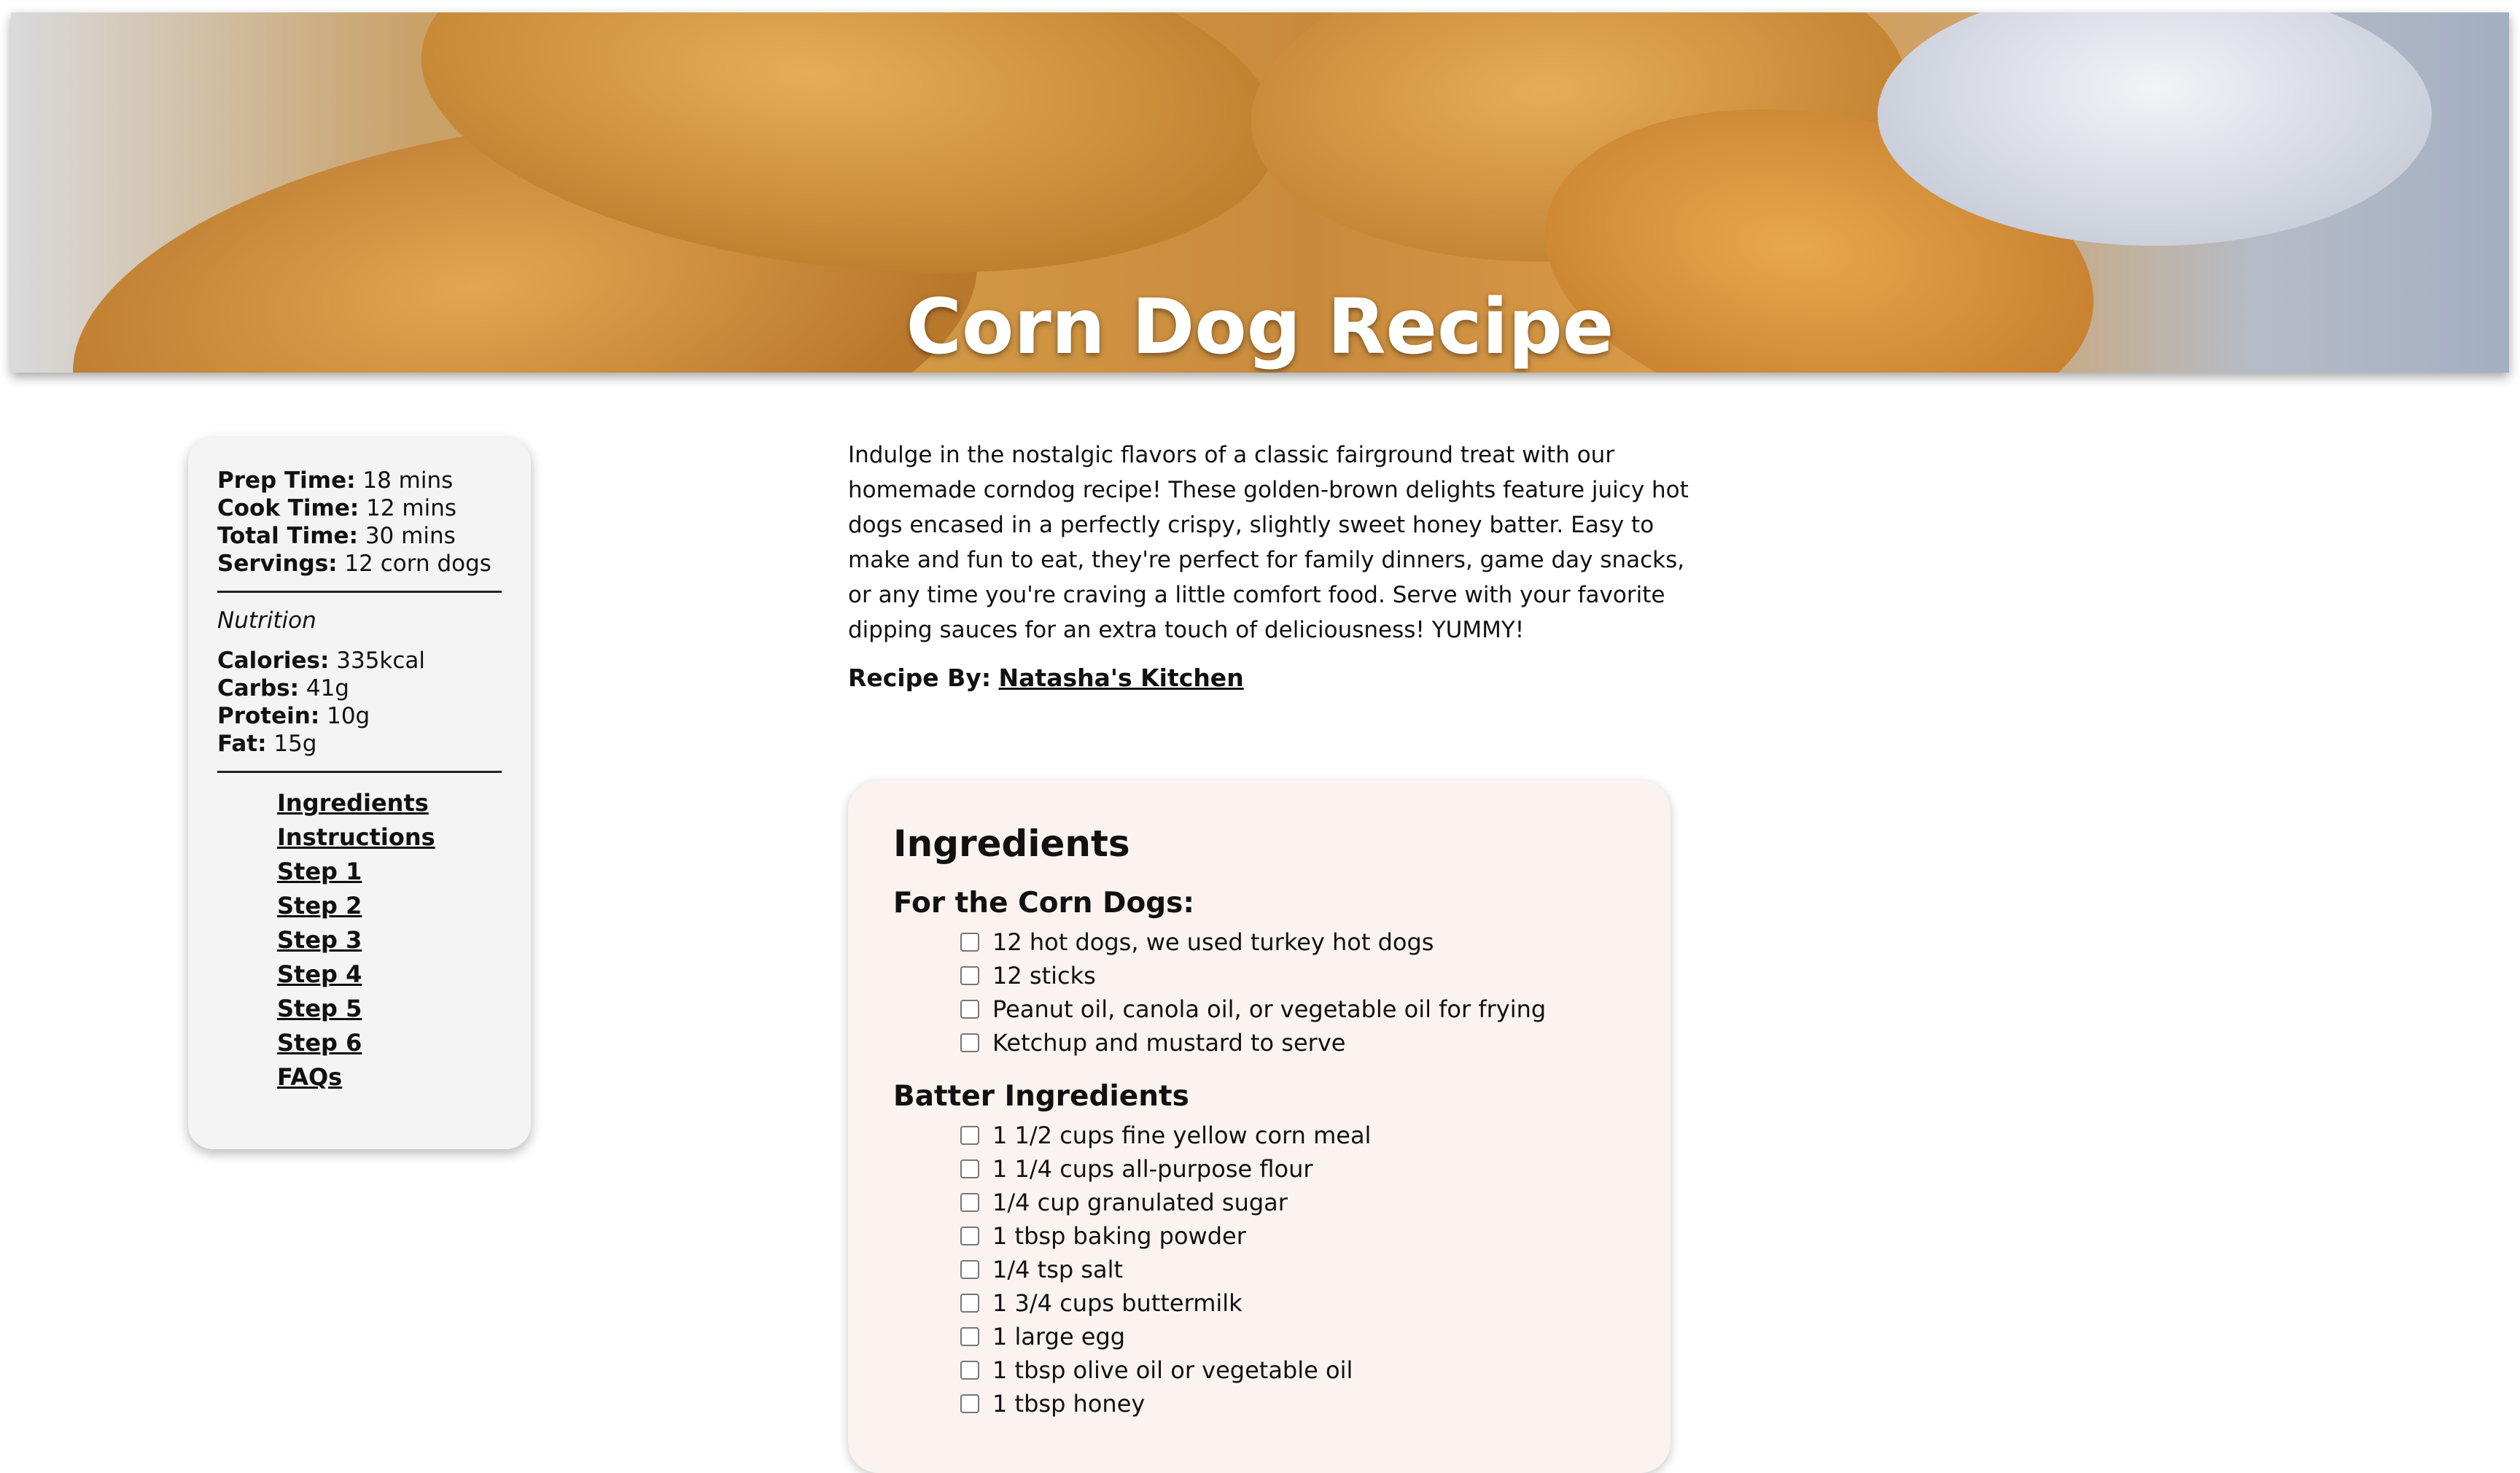 Image resolution: width=2520 pixels, height=1473 pixels. I want to click on toc-link-step-1: Step 1, so click(319, 871).